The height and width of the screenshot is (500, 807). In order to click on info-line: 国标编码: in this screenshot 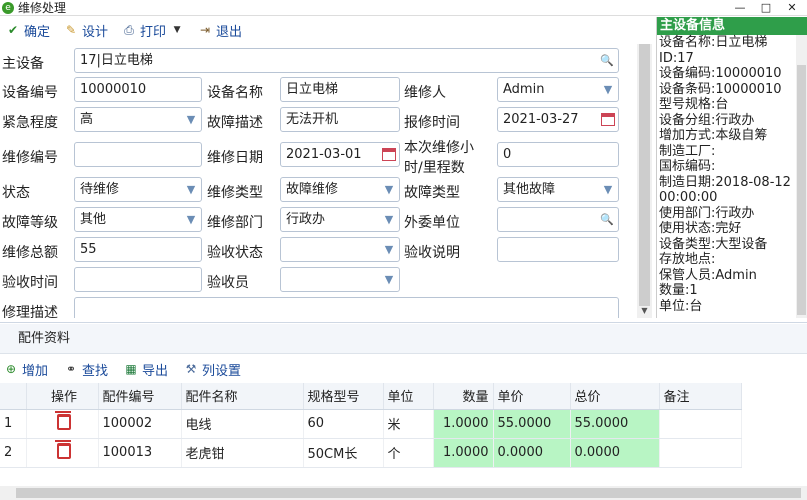, I will do `click(687, 166)`.